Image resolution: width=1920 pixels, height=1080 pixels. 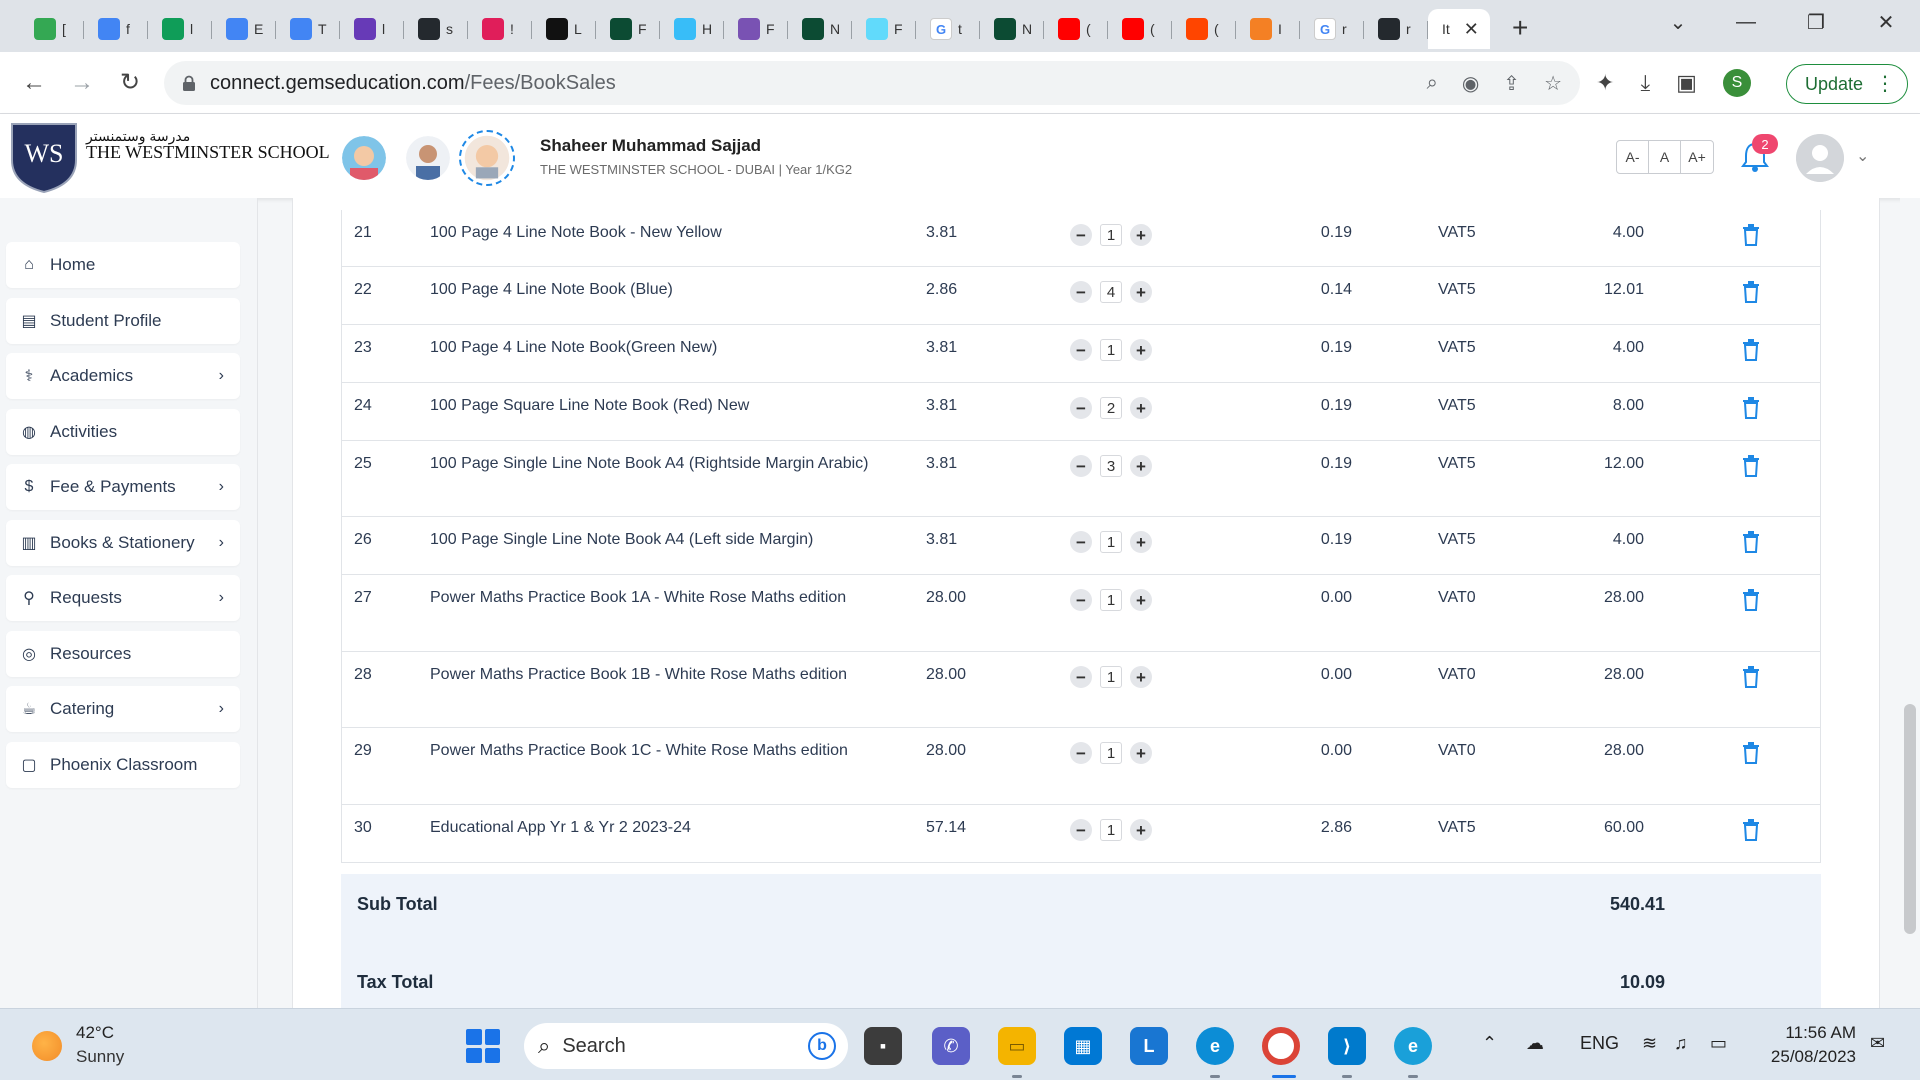 I want to click on edge-dev-icon: e, so click(x=1413, y=1046).